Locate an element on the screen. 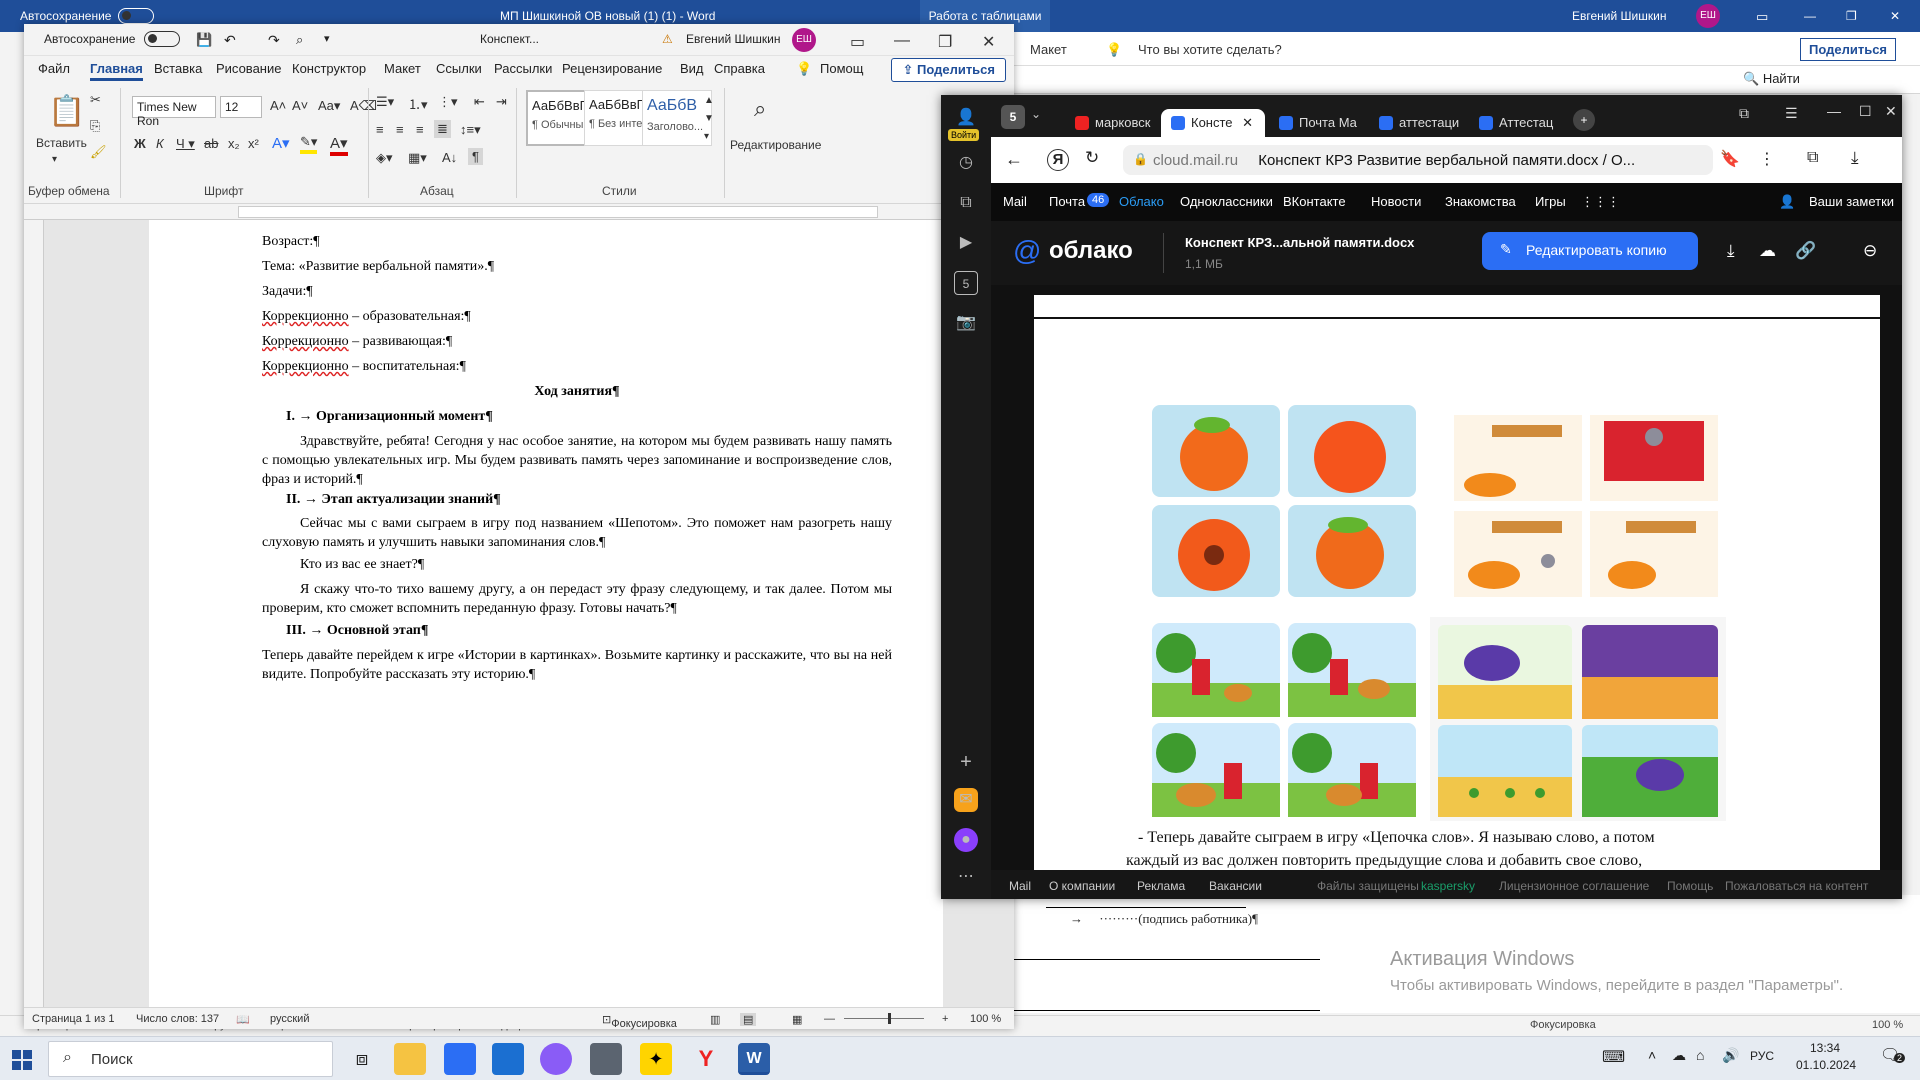 The image size is (1920, 1080). bookmark-icon: 🔖 is located at coordinates (1730, 159).